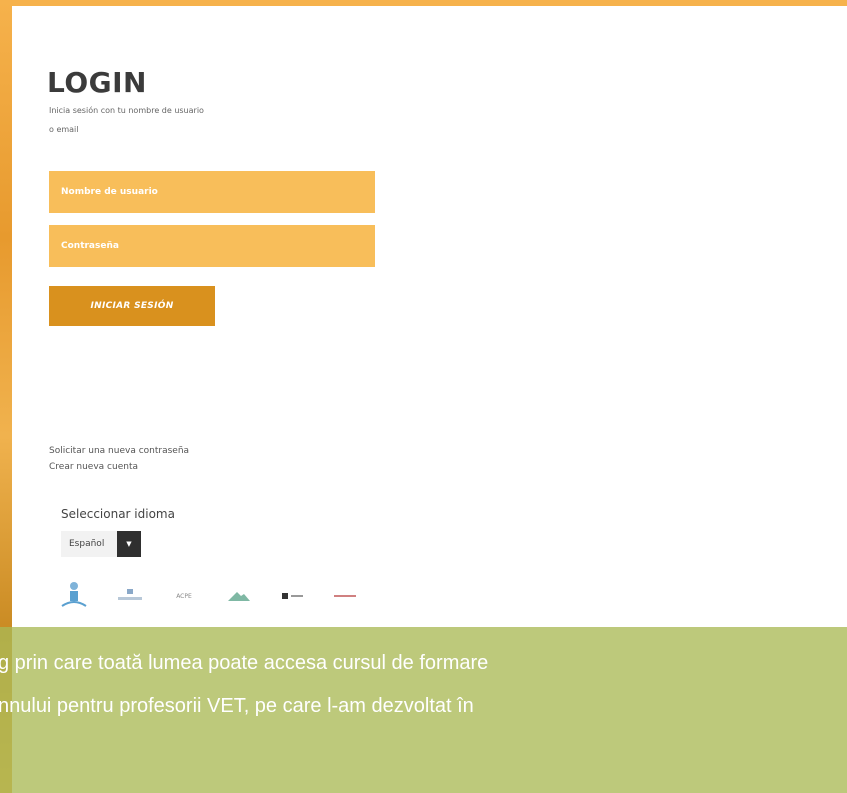 The width and height of the screenshot is (847, 793). I want to click on language-select: Español ▼, so click(101, 544).